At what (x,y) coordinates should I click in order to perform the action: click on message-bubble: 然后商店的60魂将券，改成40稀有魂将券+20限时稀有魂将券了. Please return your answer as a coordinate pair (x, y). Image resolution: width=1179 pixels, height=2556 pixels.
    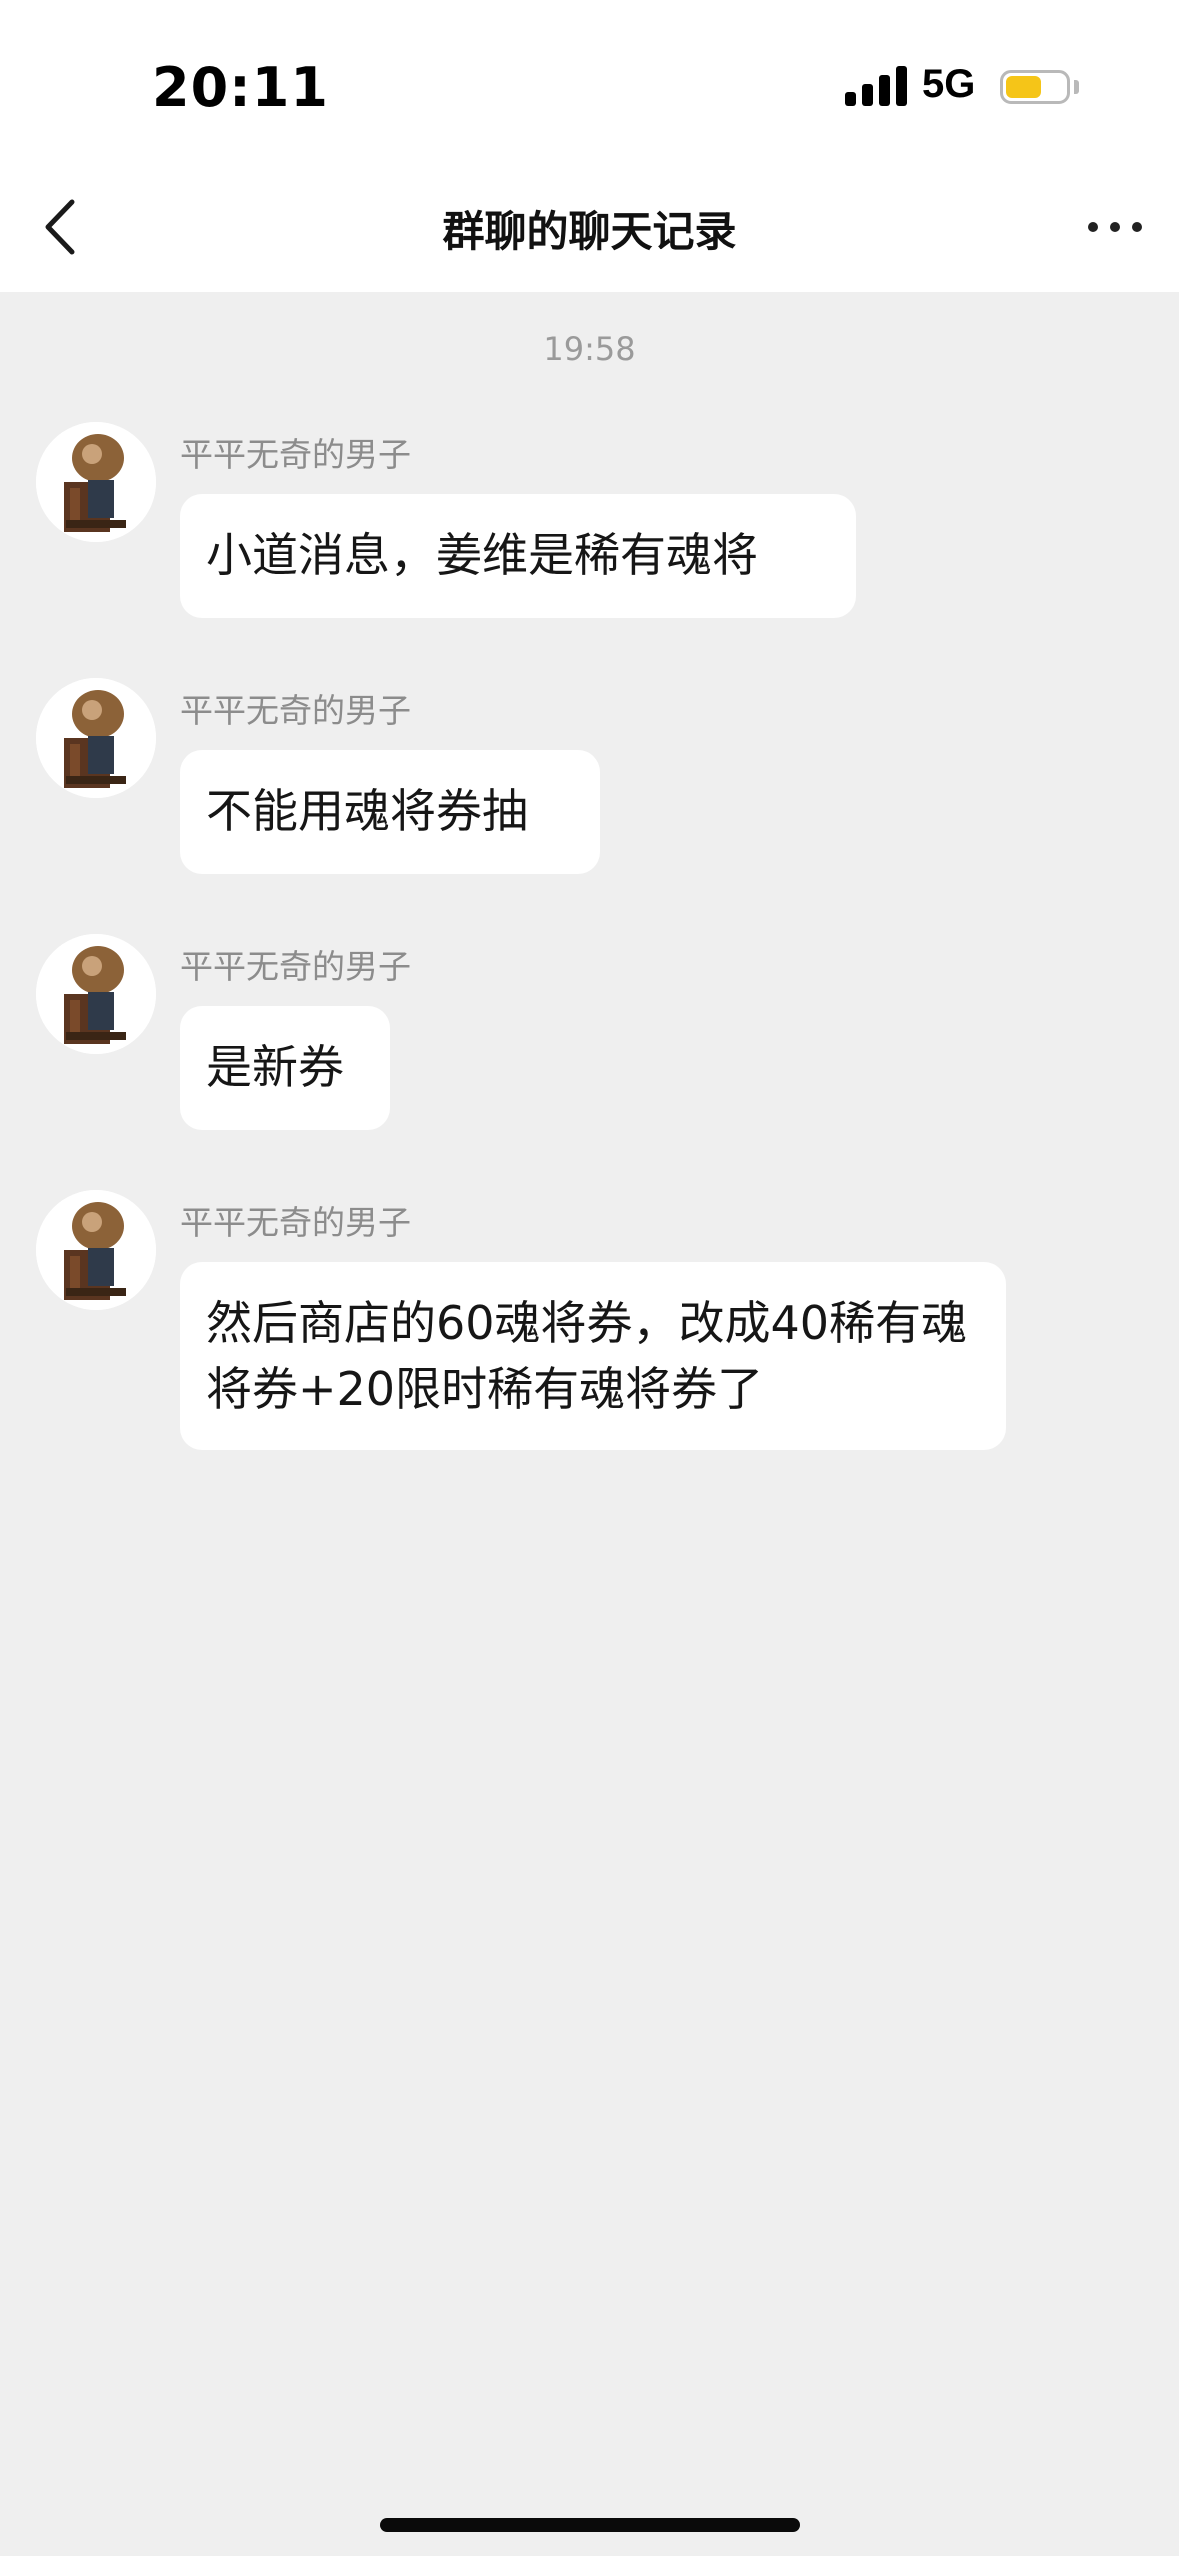
    Looking at the image, I should click on (593, 1356).